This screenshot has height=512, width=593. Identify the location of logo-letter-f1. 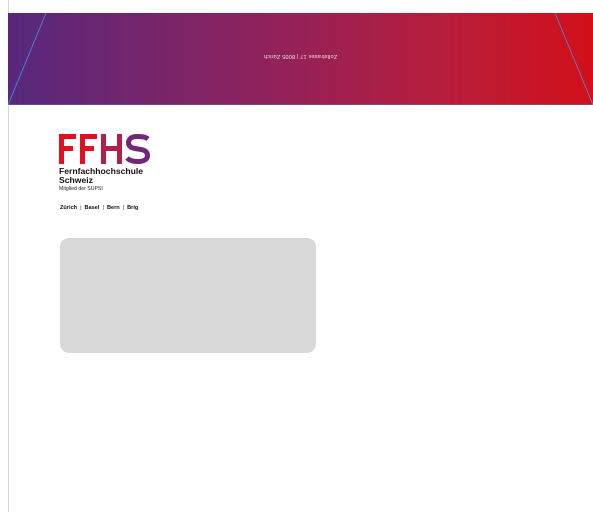
(67, 149).